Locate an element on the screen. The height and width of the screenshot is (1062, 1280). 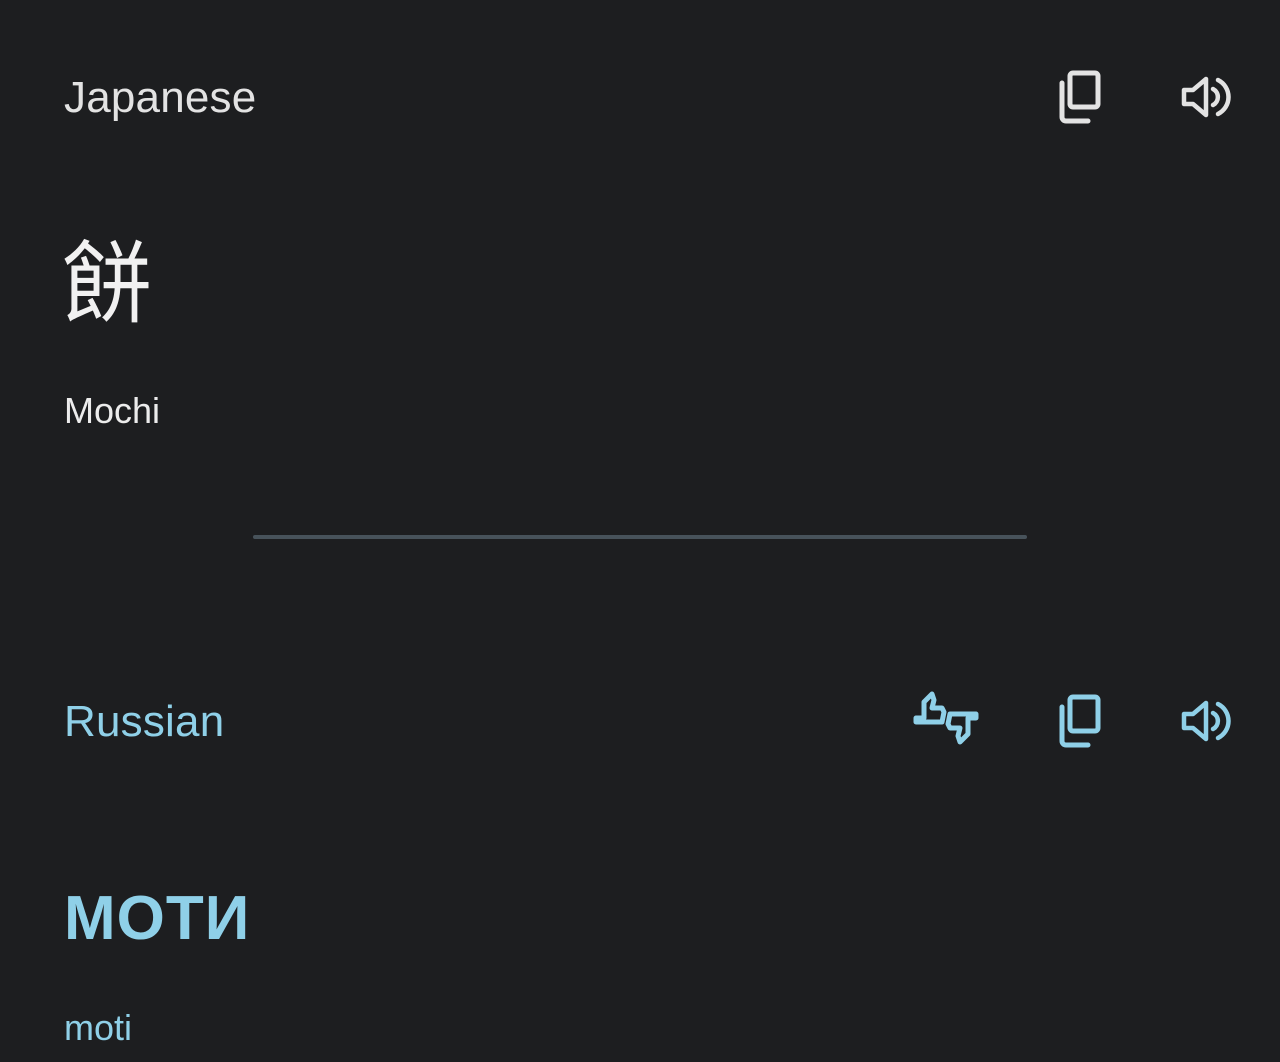
target-copy-button is located at coordinates (1080, 721).